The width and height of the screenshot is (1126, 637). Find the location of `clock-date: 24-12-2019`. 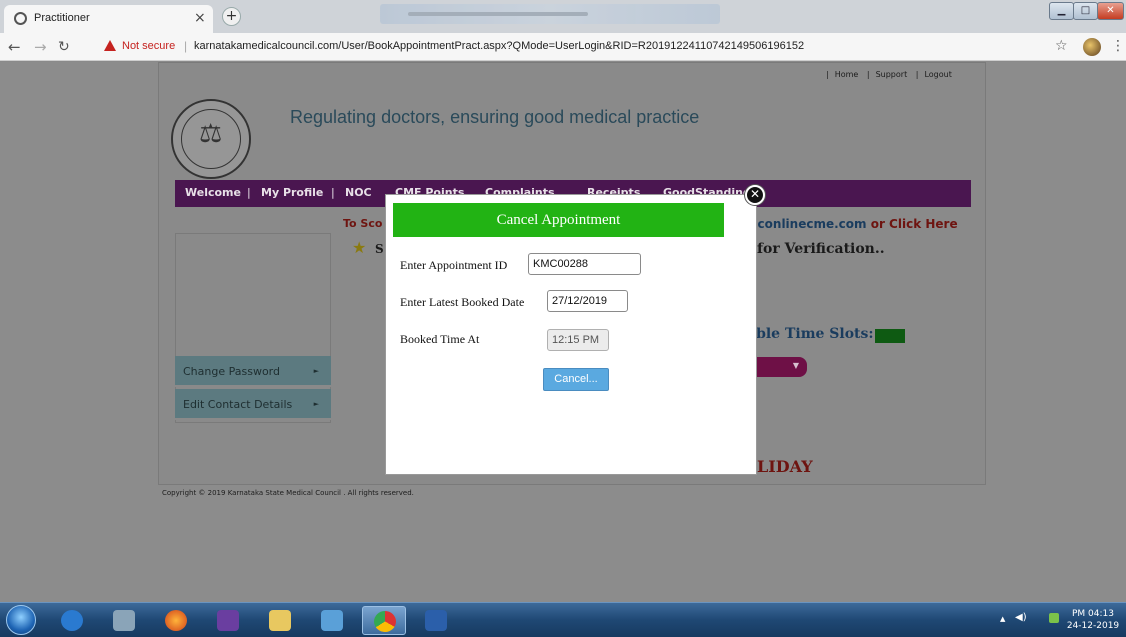

clock-date: 24-12-2019 is located at coordinates (1093, 626).